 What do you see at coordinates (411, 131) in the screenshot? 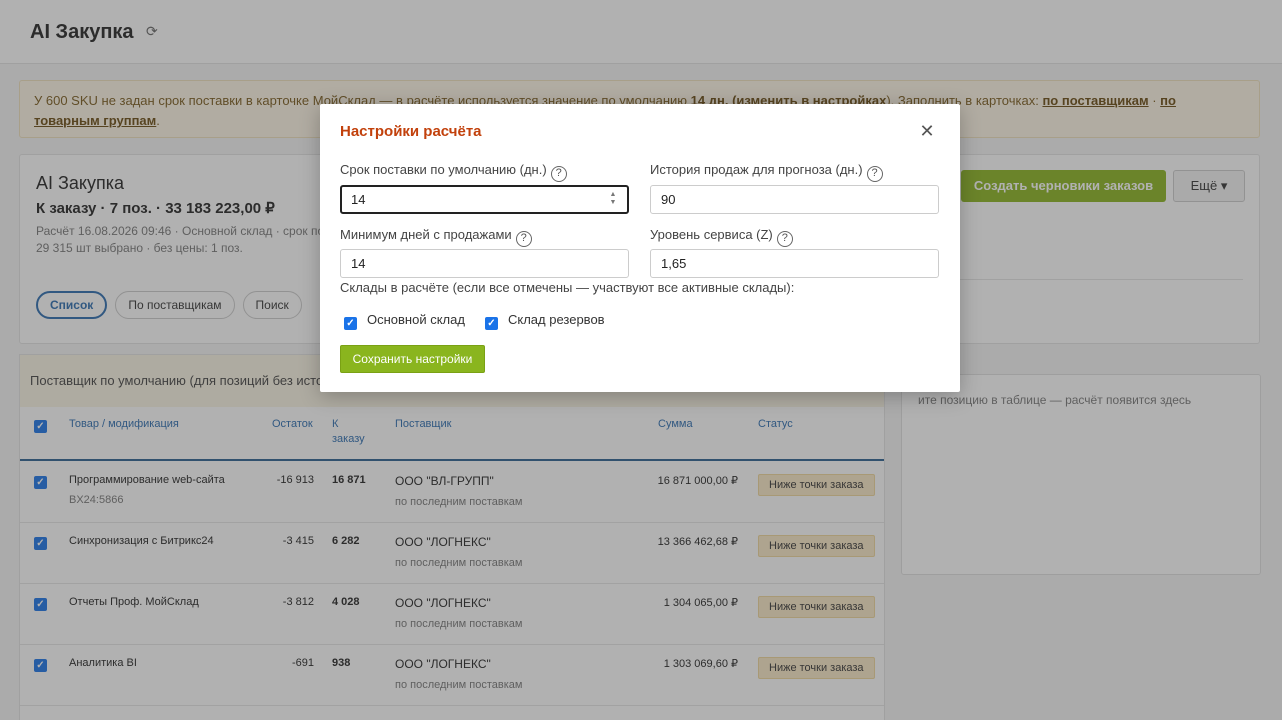
I see `modal-title: Настройки расчёта` at bounding box center [411, 131].